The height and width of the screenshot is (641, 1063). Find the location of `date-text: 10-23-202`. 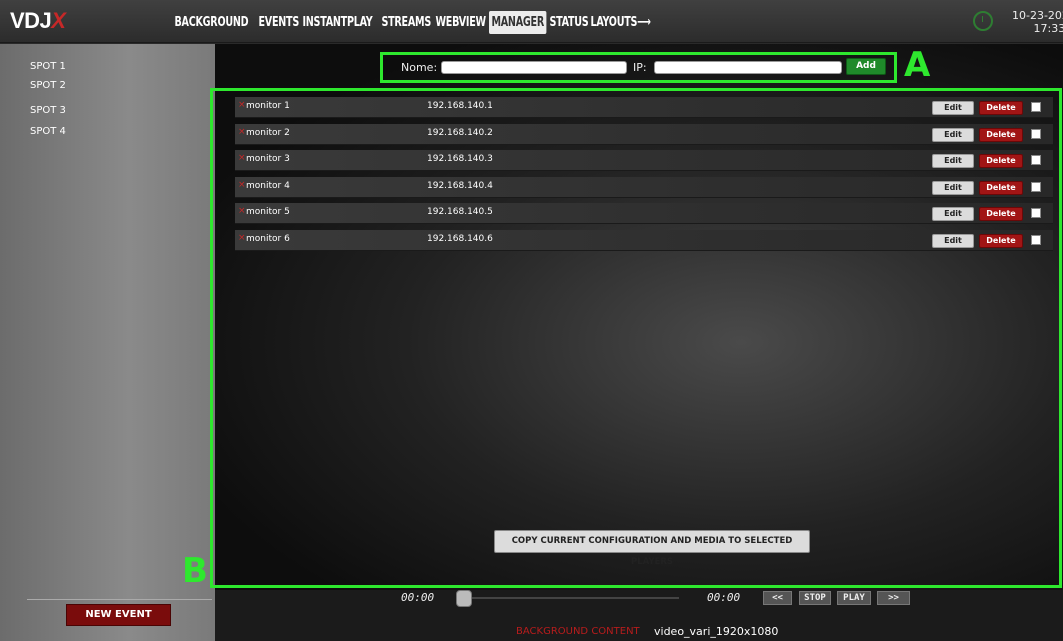

date-text: 10-23-202 is located at coordinates (1037, 15).